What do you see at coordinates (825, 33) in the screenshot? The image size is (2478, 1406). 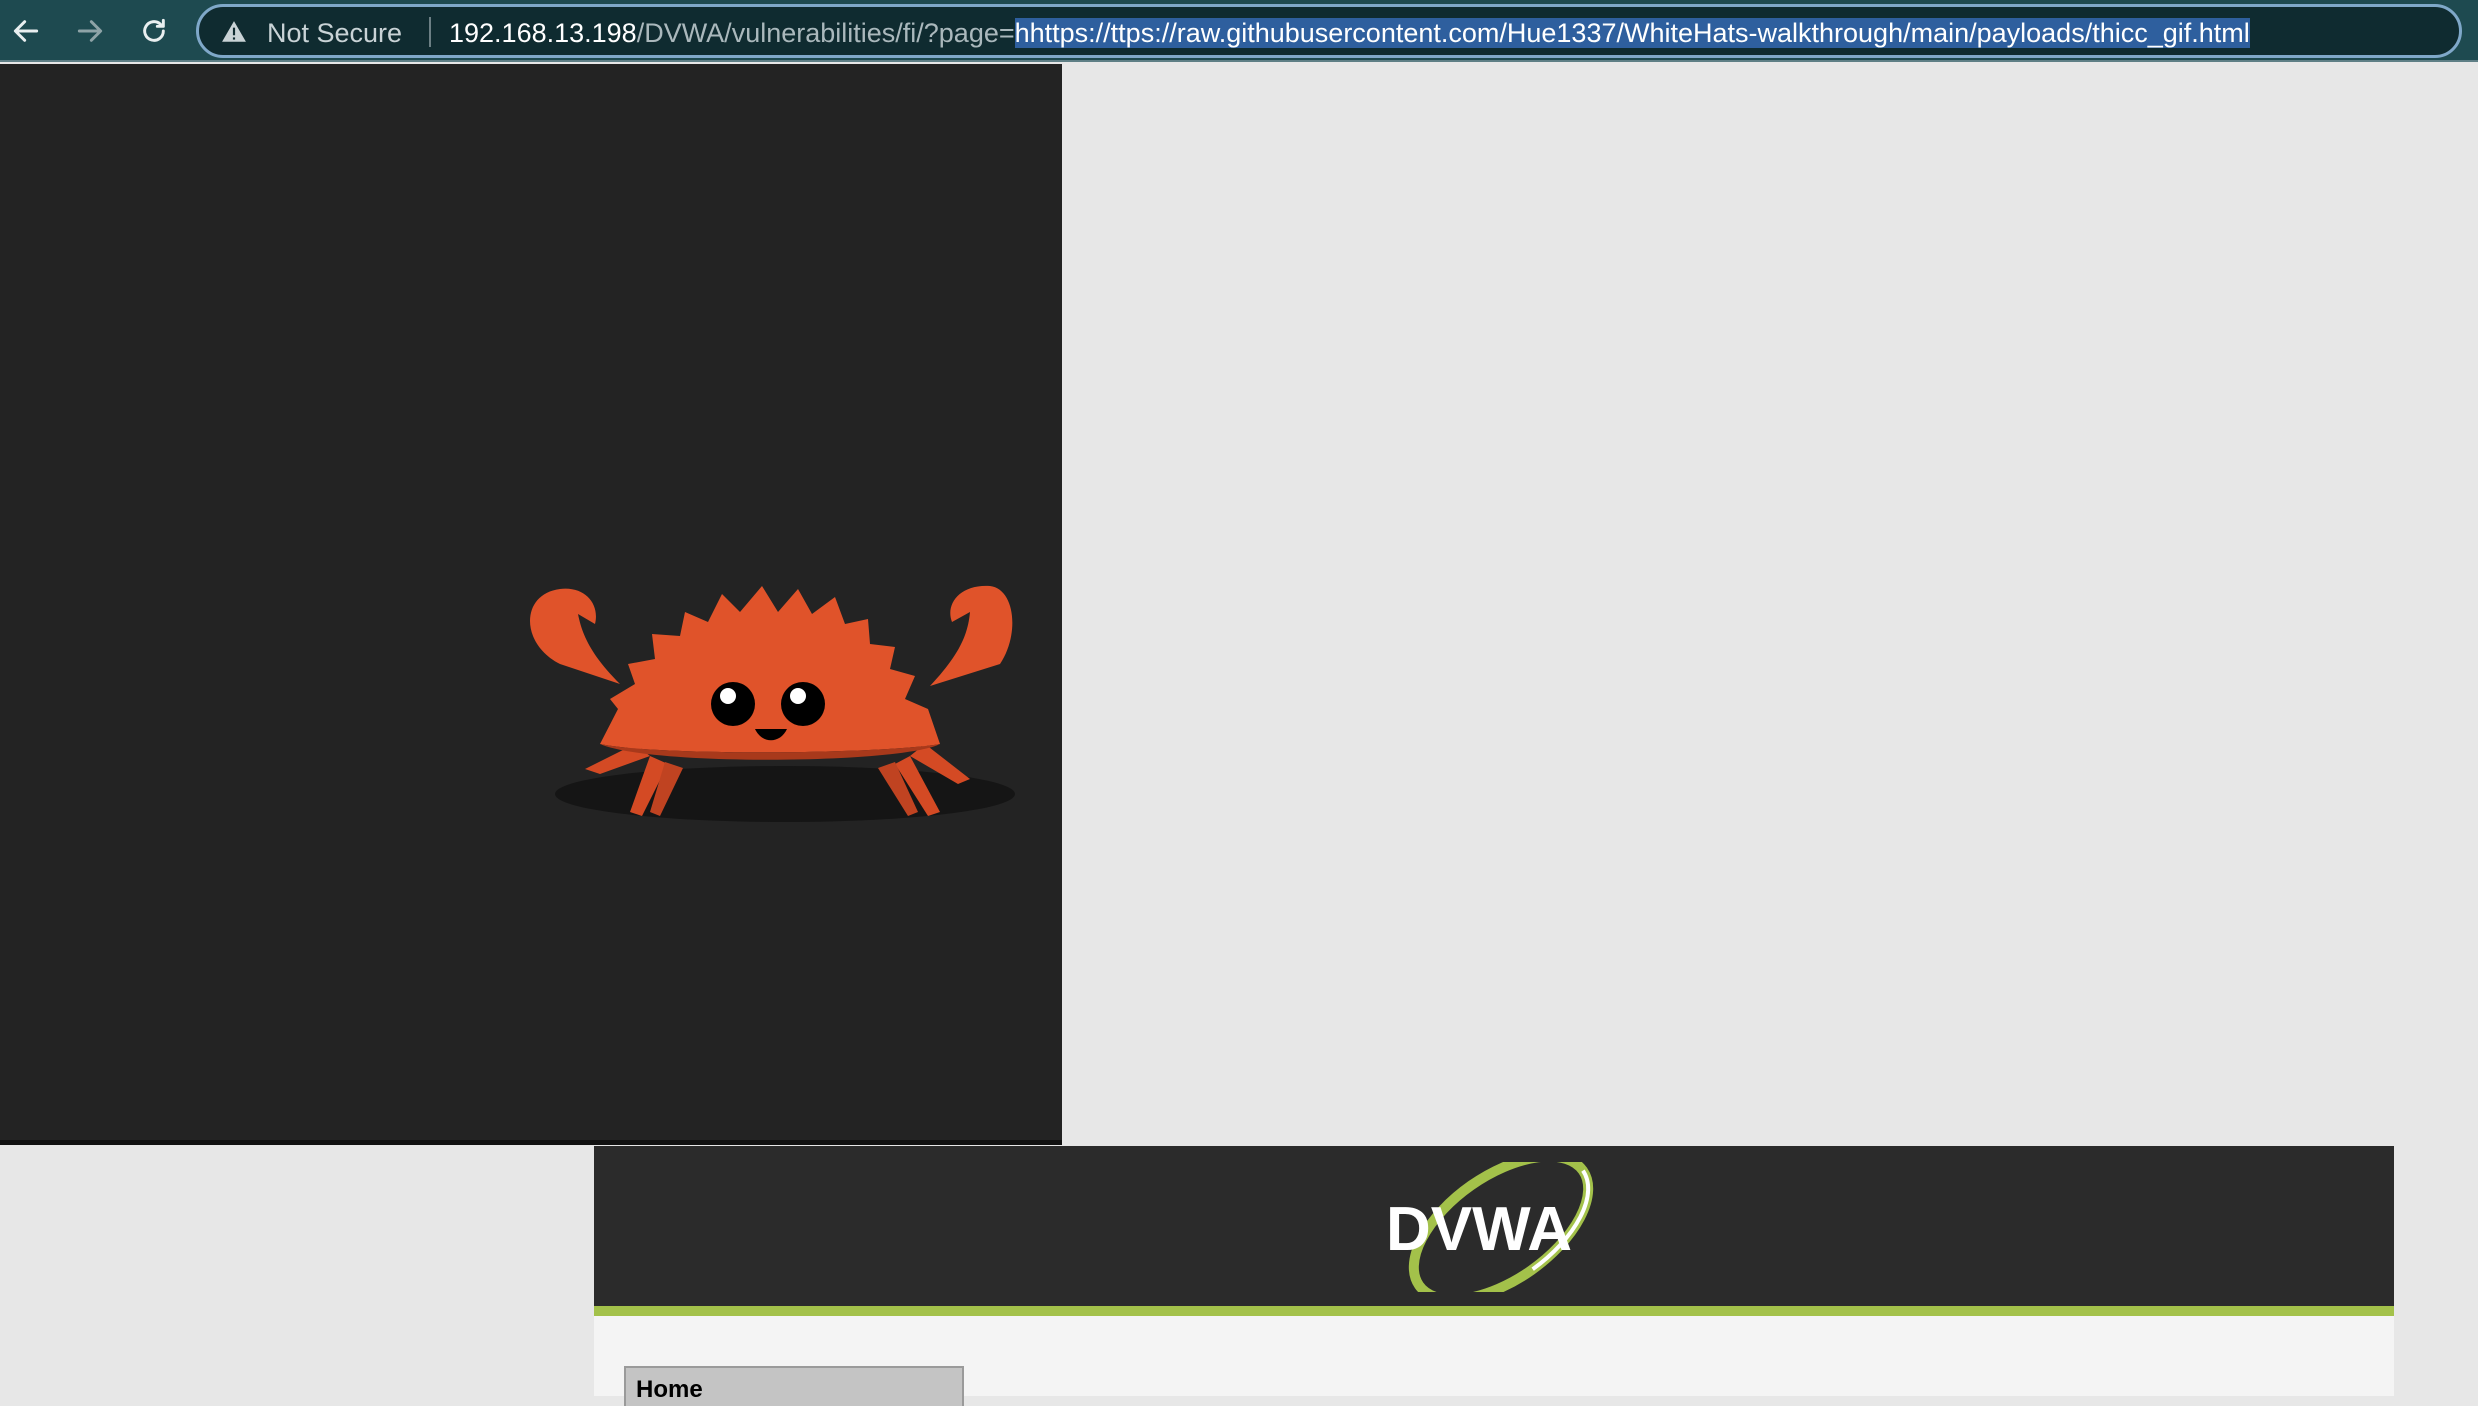 I see `url-path: /DVWA/vulnerabilities/fi/?page=` at bounding box center [825, 33].